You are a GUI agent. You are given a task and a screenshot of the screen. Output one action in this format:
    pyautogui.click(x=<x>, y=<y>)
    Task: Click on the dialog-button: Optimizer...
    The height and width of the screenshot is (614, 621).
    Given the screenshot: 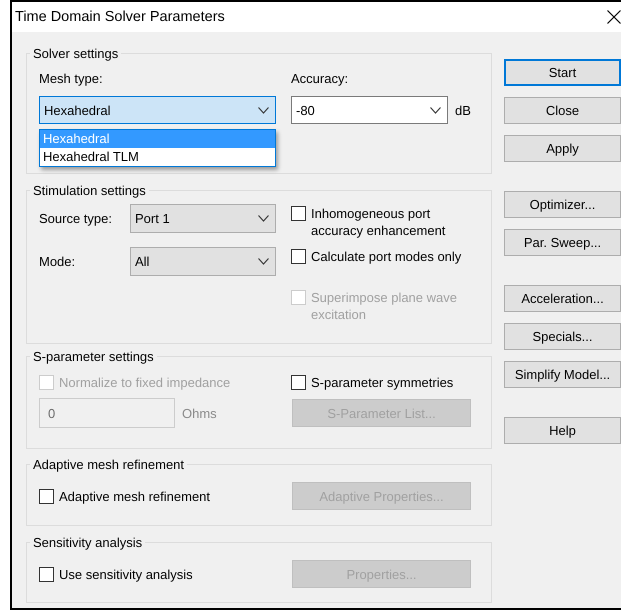 What is the action you would take?
    pyautogui.click(x=562, y=204)
    